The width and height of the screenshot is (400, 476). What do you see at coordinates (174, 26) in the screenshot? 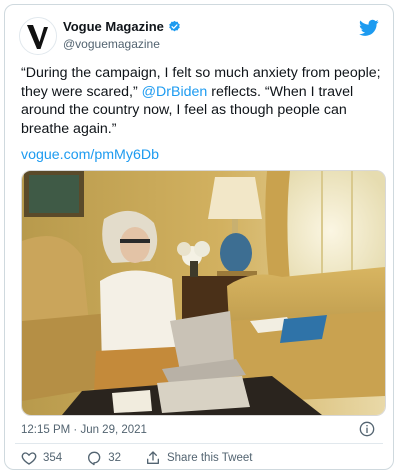
I see `verified-badge-icon` at bounding box center [174, 26].